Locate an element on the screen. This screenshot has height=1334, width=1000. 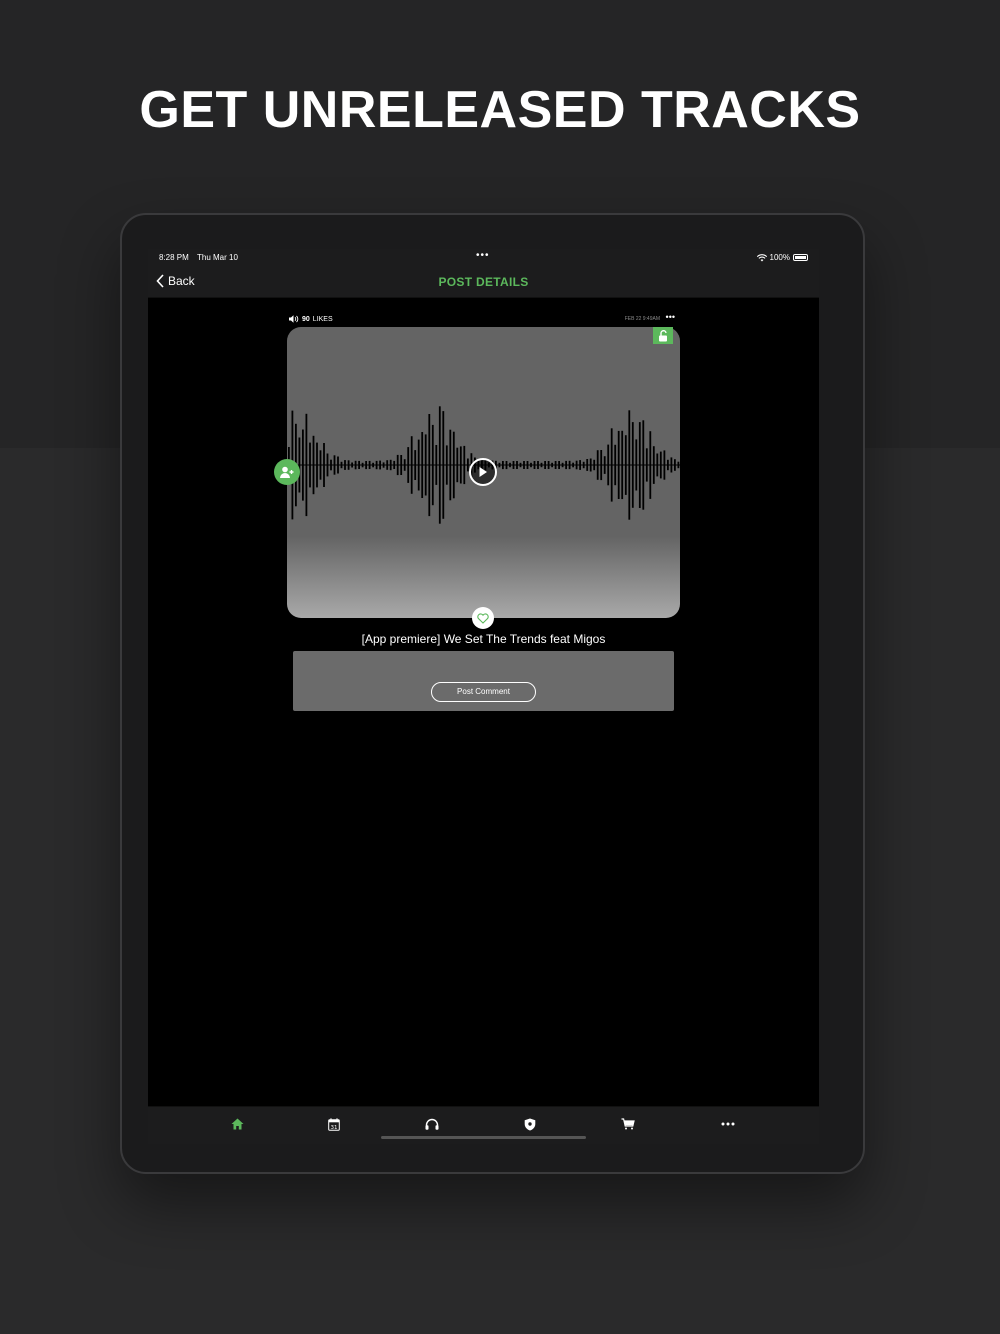
speaker-icon is located at coordinates (294, 319).